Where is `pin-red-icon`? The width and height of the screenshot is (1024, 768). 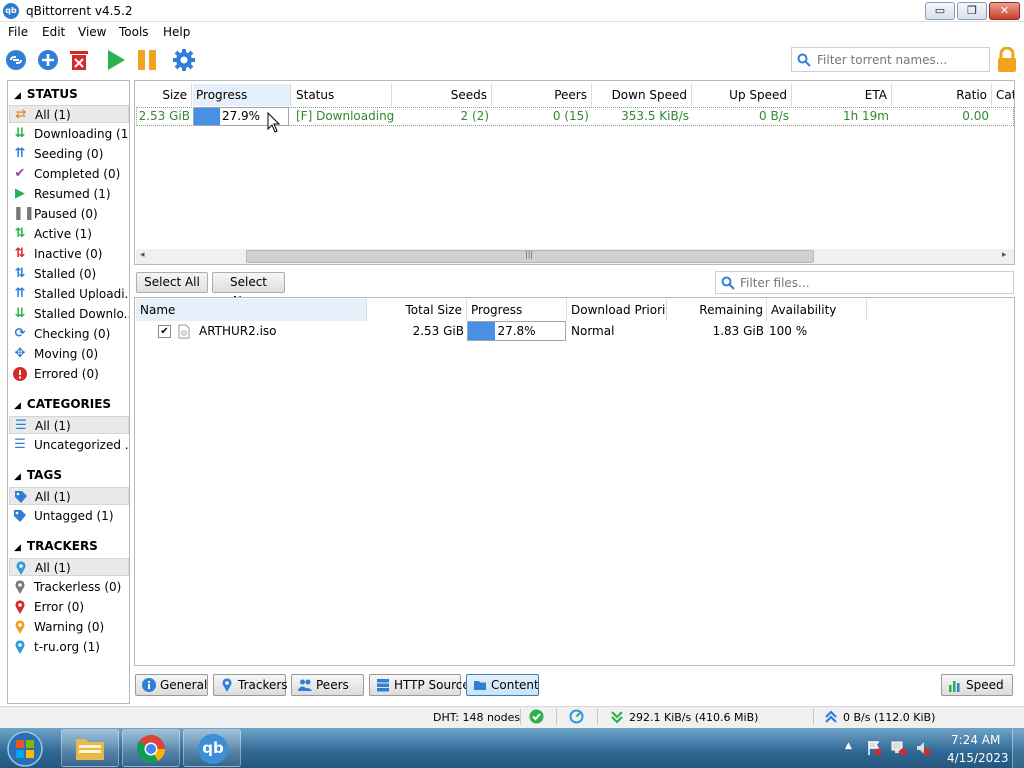 pin-red-icon is located at coordinates (20, 607).